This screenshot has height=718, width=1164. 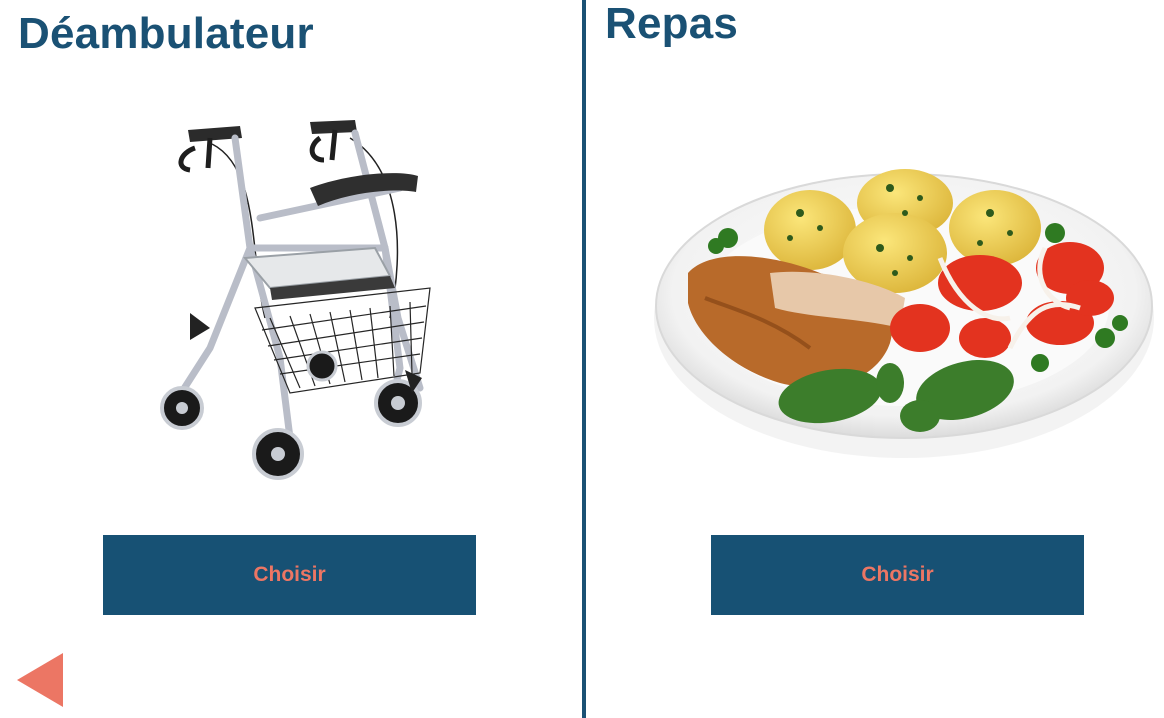 What do you see at coordinates (166, 33) in the screenshot?
I see `walker-title: Déambulateur` at bounding box center [166, 33].